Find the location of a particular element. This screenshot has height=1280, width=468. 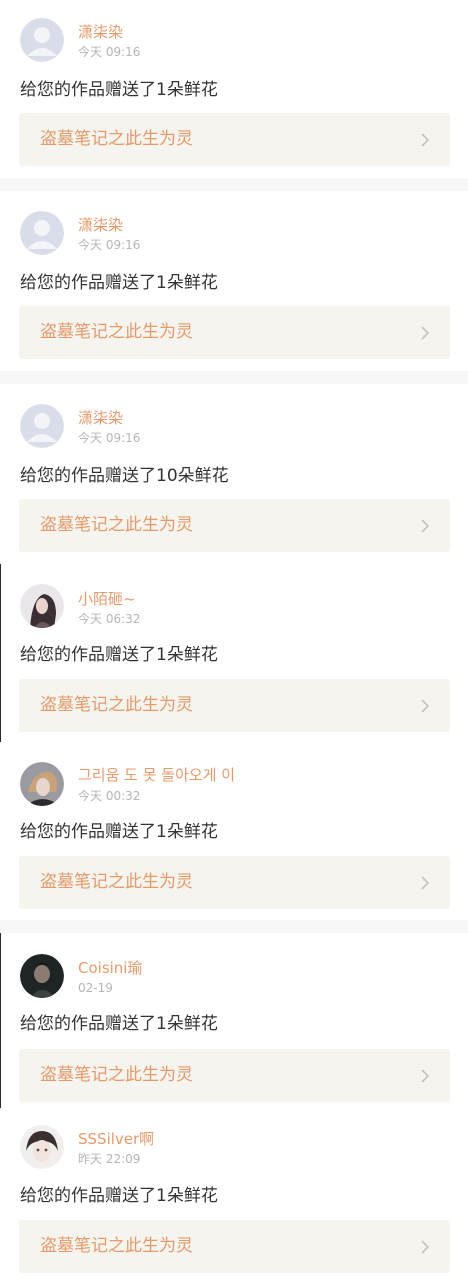

gift-notification-card: 小陌砸~ 今天 06:32 给您的作品赠送了1朵鲜花 盗墓笔记之此生为灵 is located at coordinates (234, 653).